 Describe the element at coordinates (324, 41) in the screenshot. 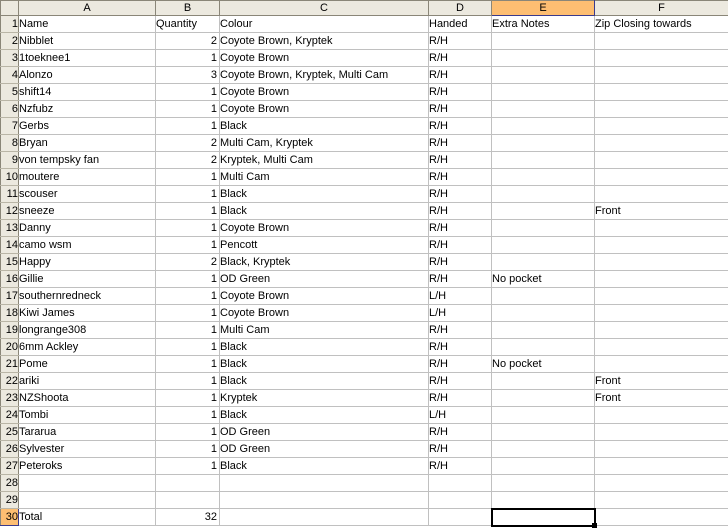

I see `cell-c2: Coyote Brown, Kryptek` at that location.